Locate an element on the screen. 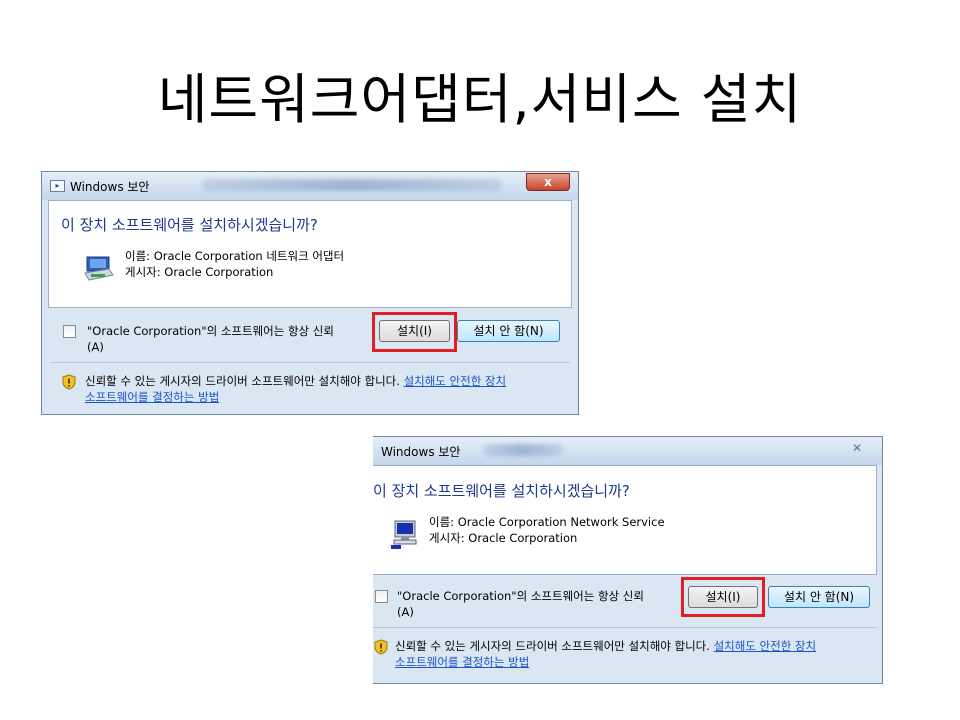 The width and height of the screenshot is (960, 720). close-icon: x is located at coordinates (548, 182).